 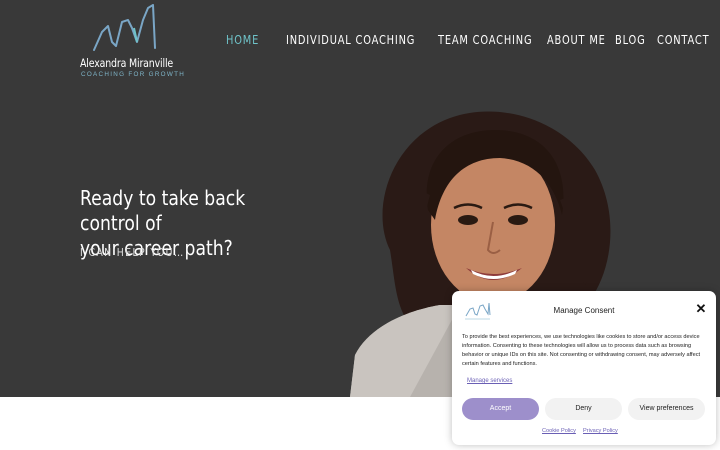 What do you see at coordinates (584, 310) in the screenshot?
I see `consent-title: Manage Consent` at bounding box center [584, 310].